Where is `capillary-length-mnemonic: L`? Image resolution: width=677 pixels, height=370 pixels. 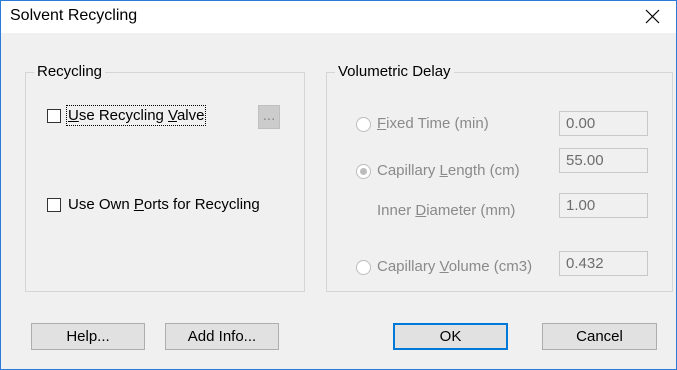 capillary-length-mnemonic: L is located at coordinates (443, 170).